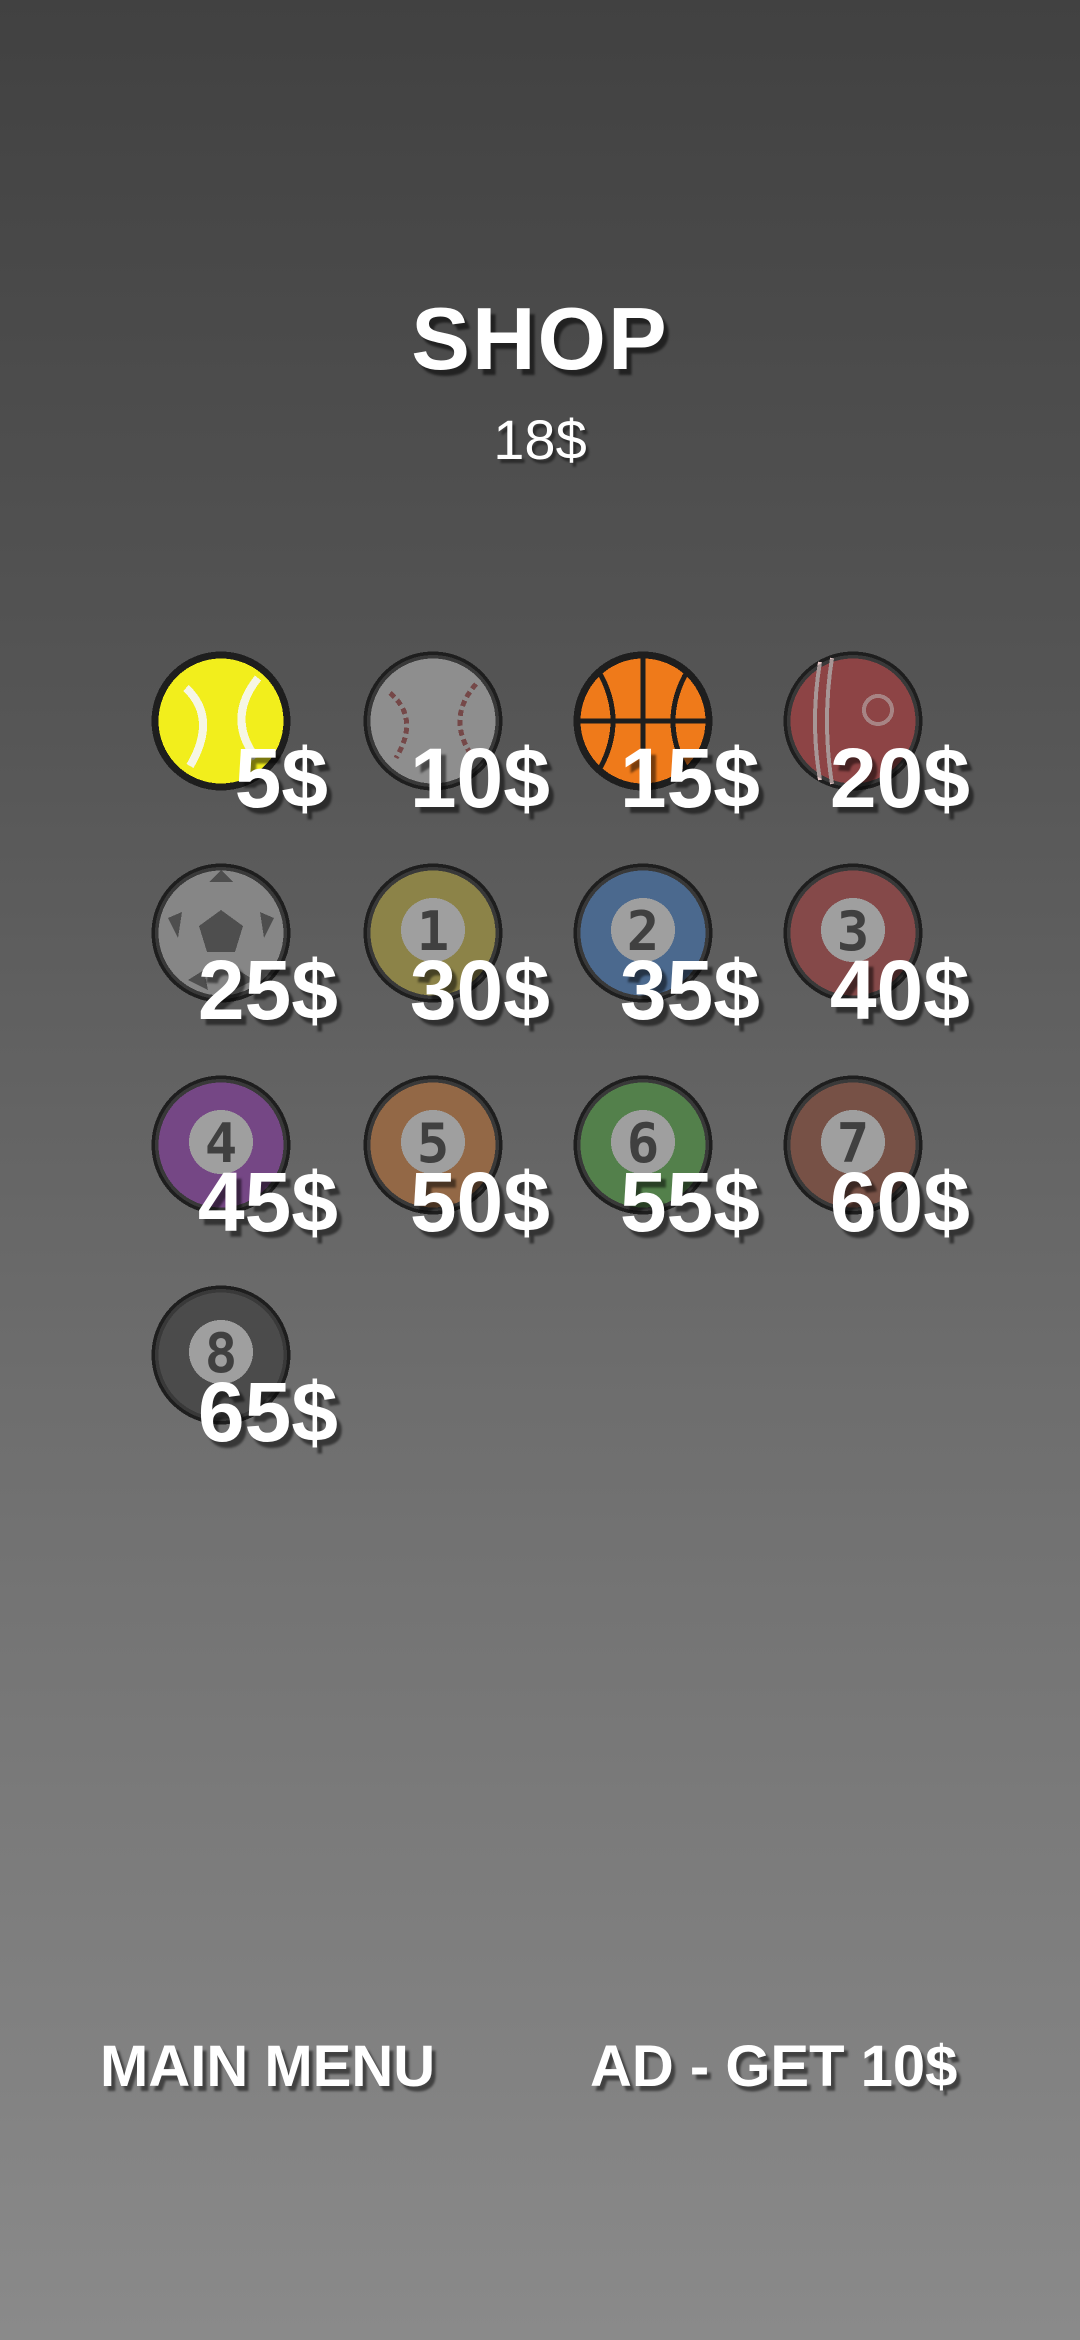  Describe the element at coordinates (479, 778) in the screenshot. I see `item-price: 10$` at that location.